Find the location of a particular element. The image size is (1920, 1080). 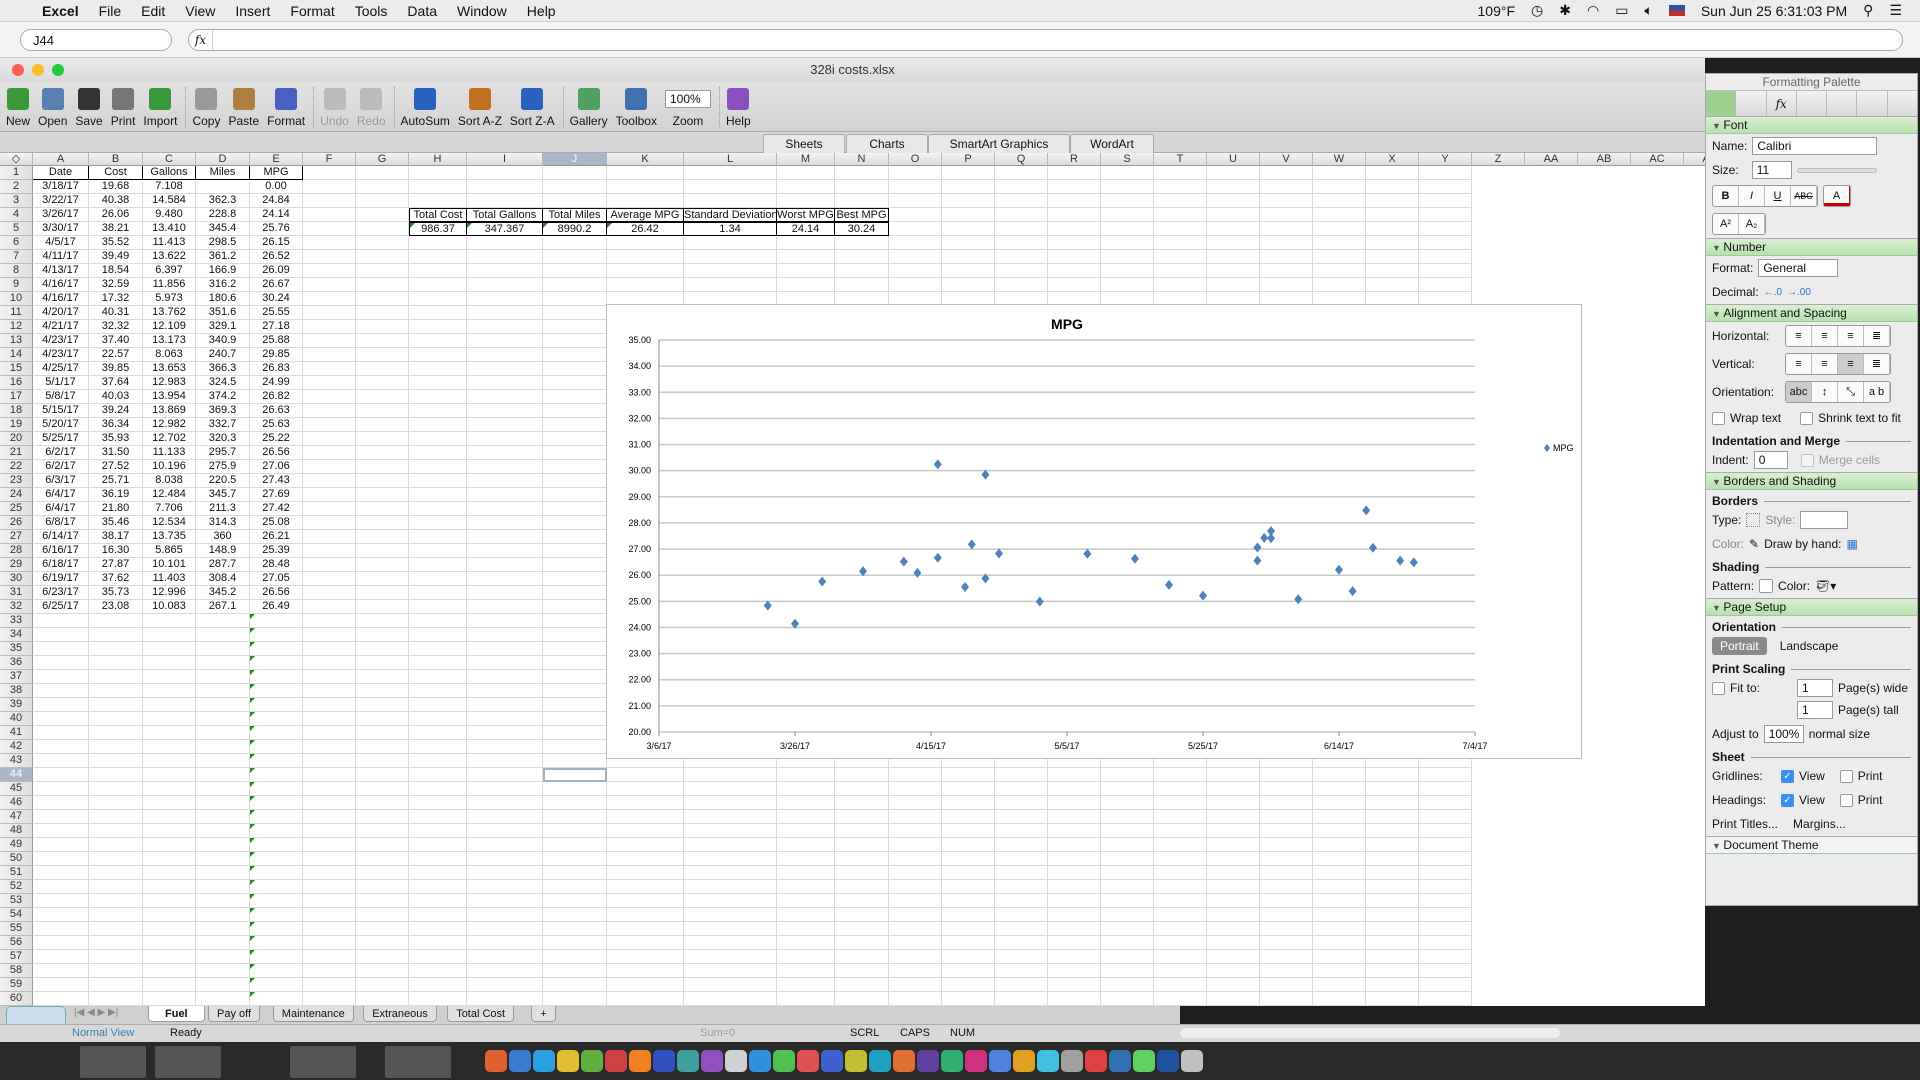

row-header: 19 is located at coordinates (16, 425).